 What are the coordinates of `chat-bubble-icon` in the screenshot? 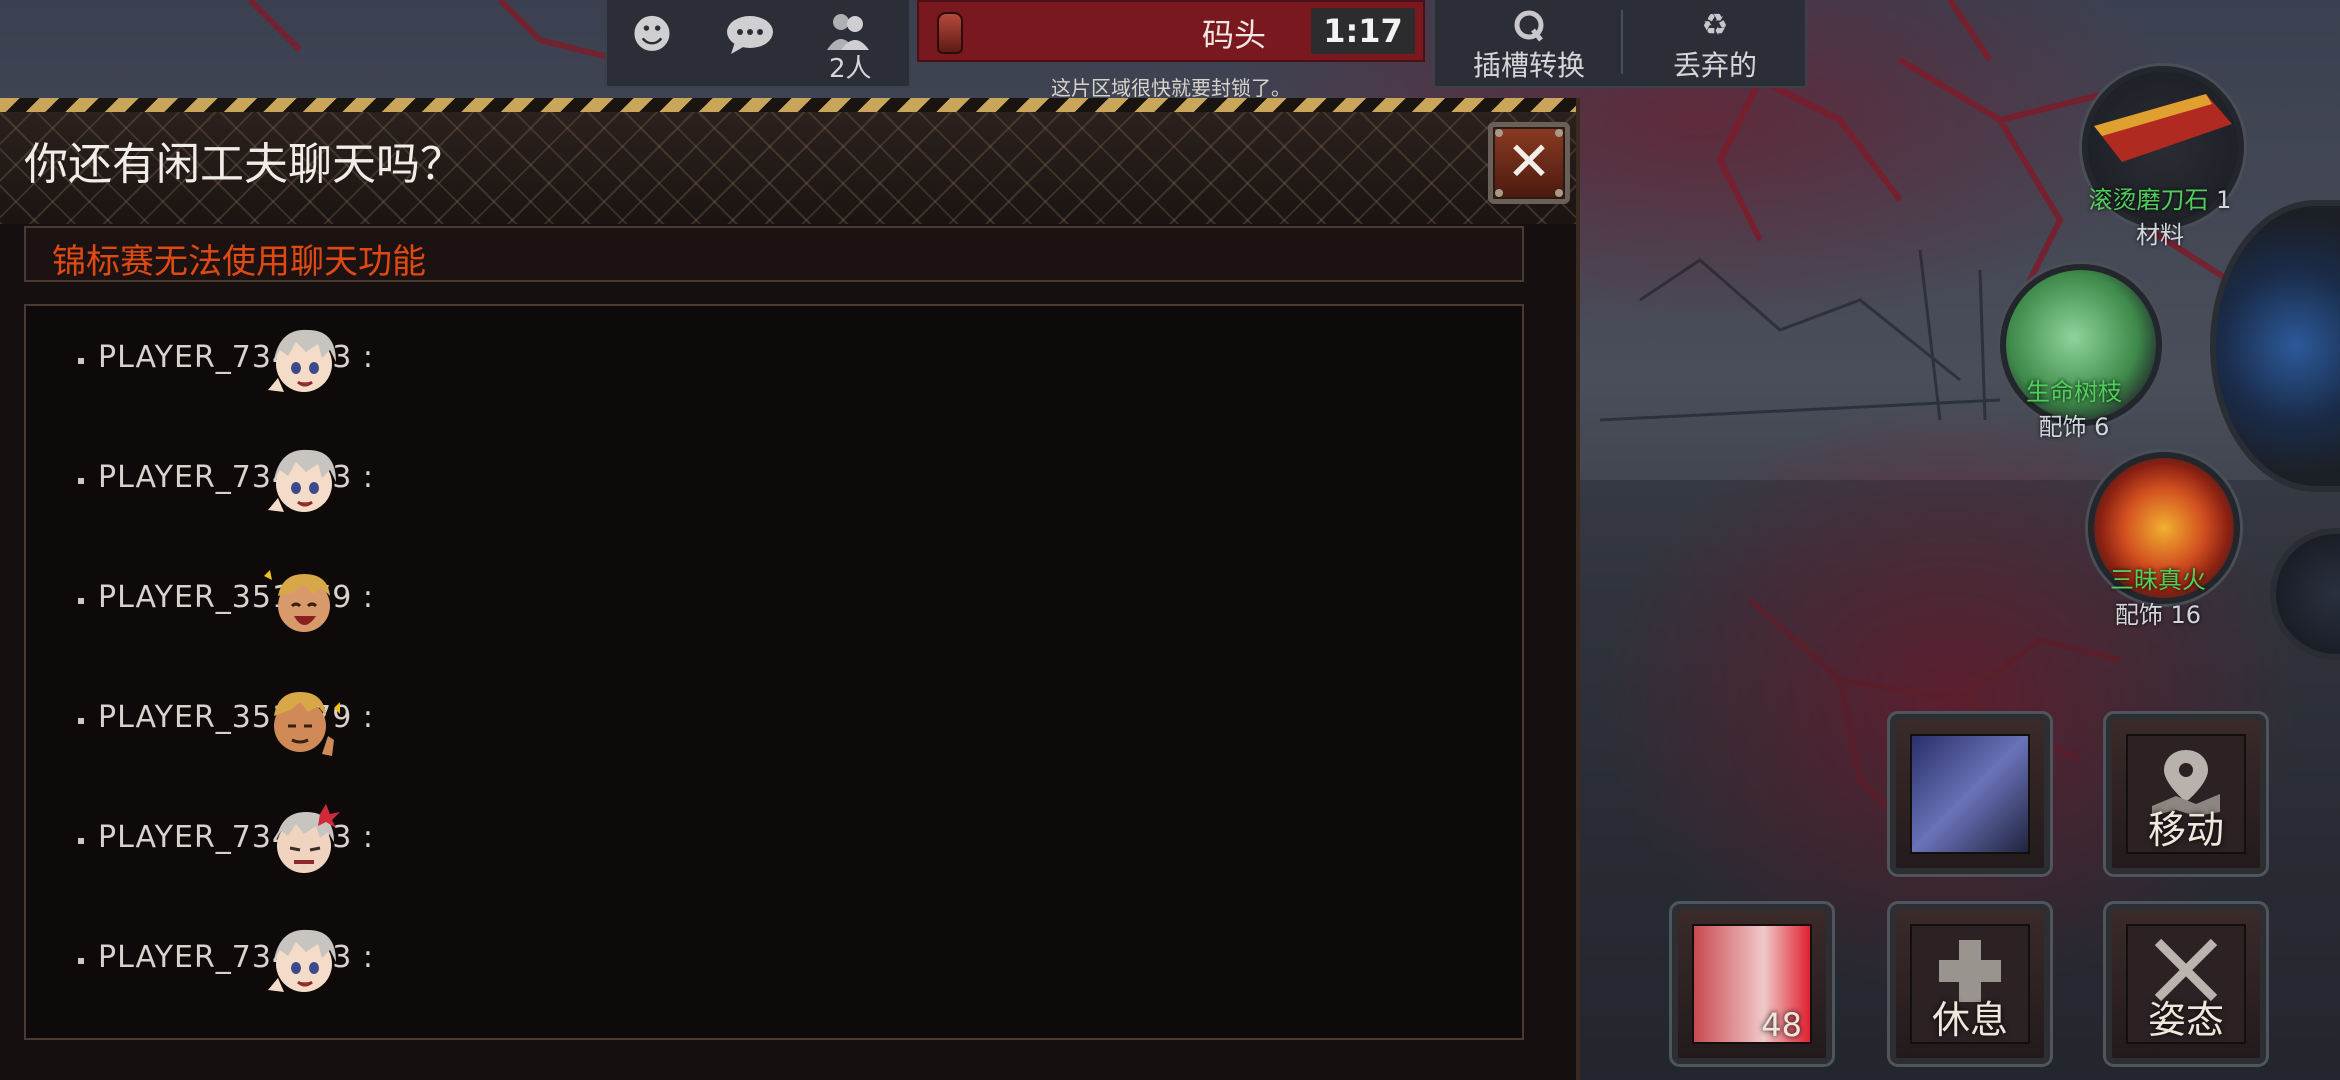 It's located at (750, 35).